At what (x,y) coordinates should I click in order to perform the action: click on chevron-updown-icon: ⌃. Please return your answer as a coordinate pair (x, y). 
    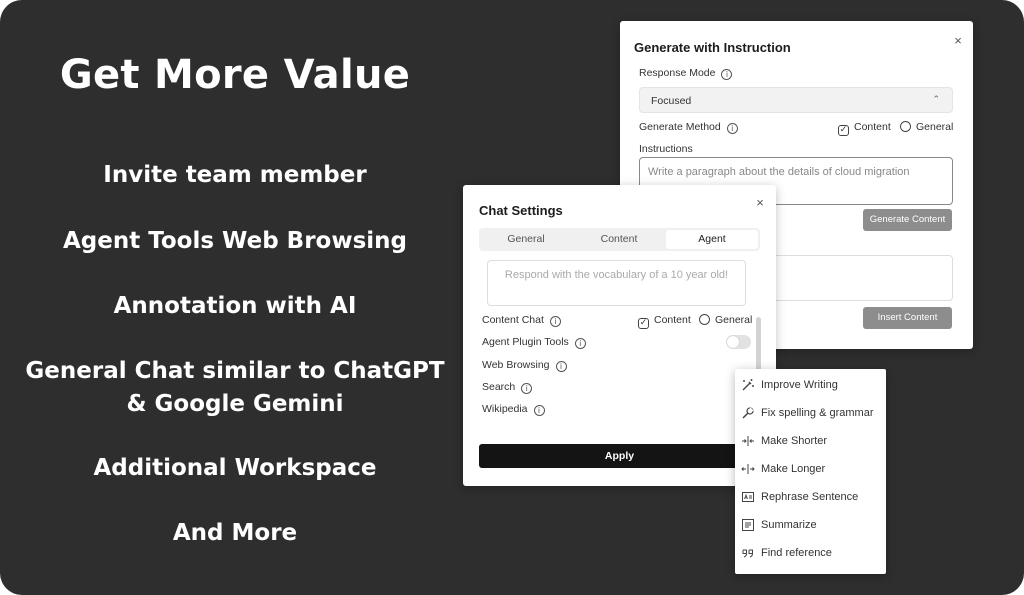
    Looking at the image, I should click on (936, 99).